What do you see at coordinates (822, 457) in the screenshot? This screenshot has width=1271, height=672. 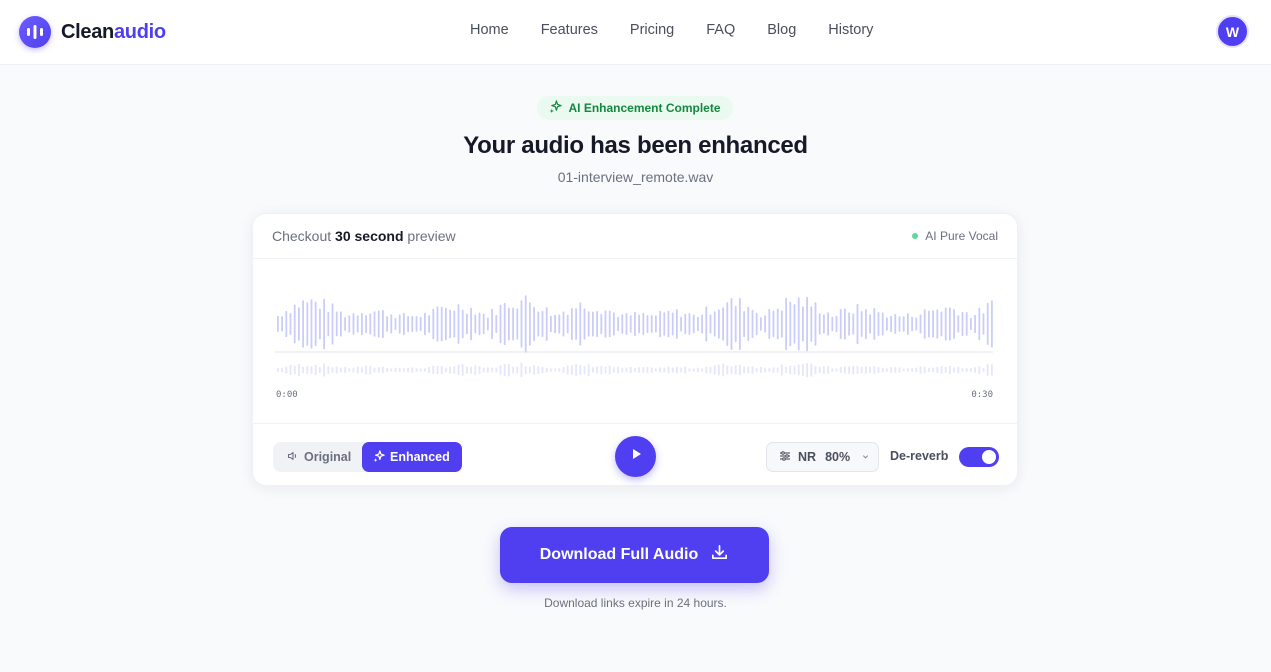 I see `noise-reduction-select: NR 80%` at bounding box center [822, 457].